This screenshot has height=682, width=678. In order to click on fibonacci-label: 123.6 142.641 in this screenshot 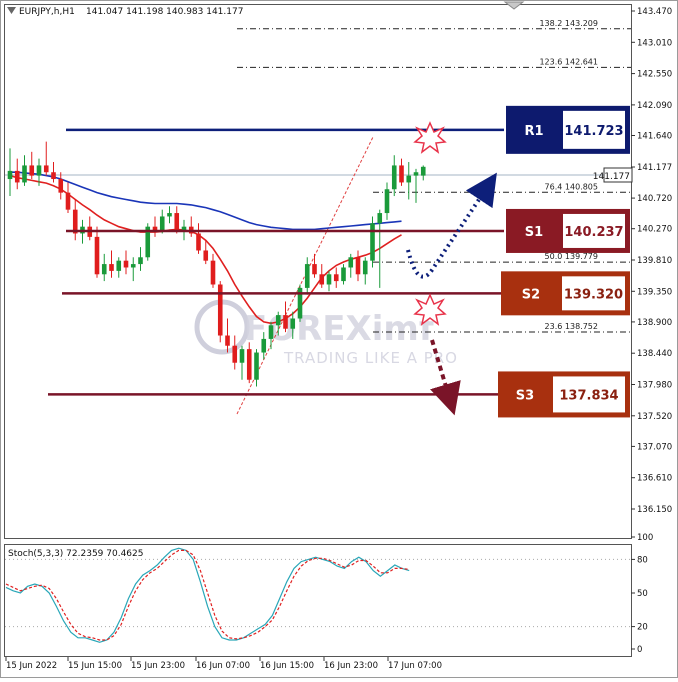, I will do `click(568, 61)`.